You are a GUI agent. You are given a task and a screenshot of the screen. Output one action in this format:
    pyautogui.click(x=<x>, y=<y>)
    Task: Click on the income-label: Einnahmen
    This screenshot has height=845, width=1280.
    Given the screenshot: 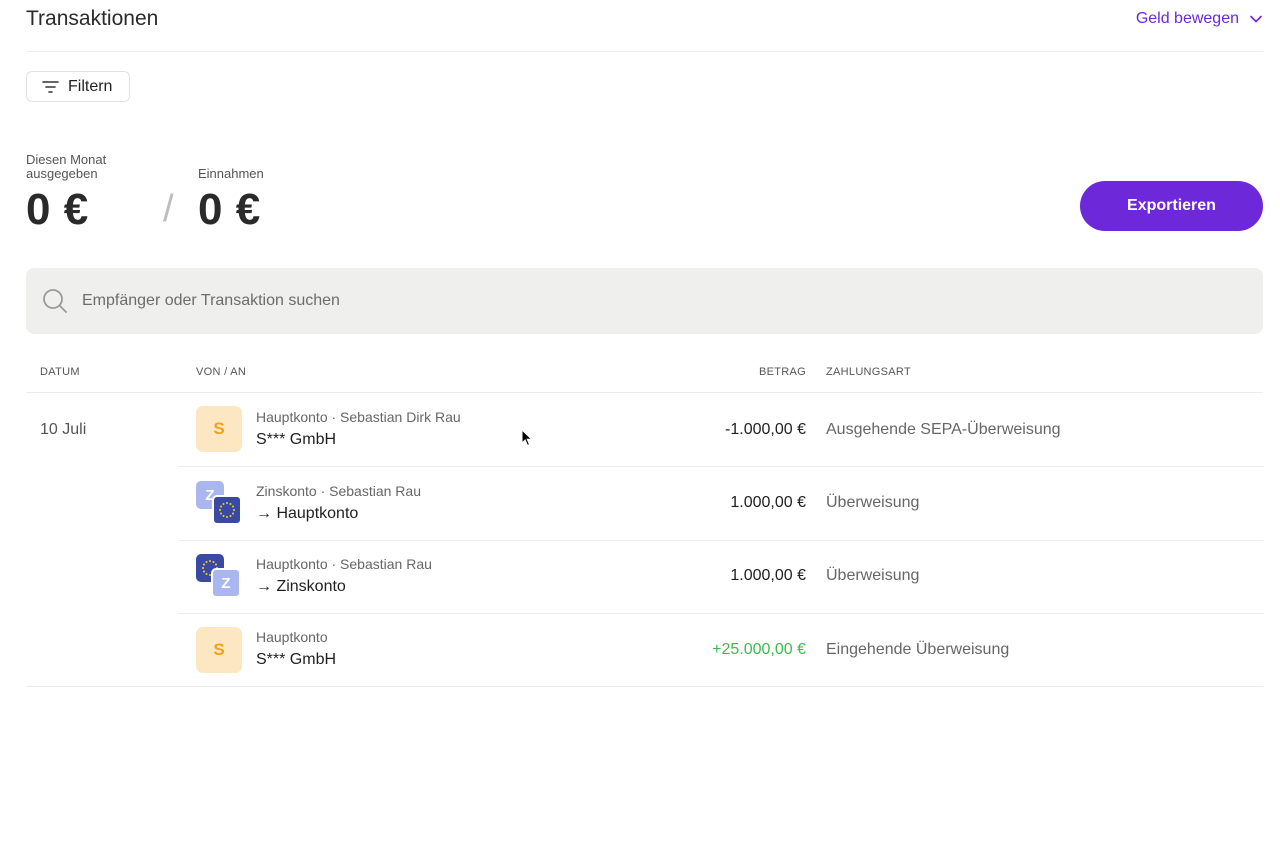 What is the action you would take?
    pyautogui.click(x=231, y=173)
    